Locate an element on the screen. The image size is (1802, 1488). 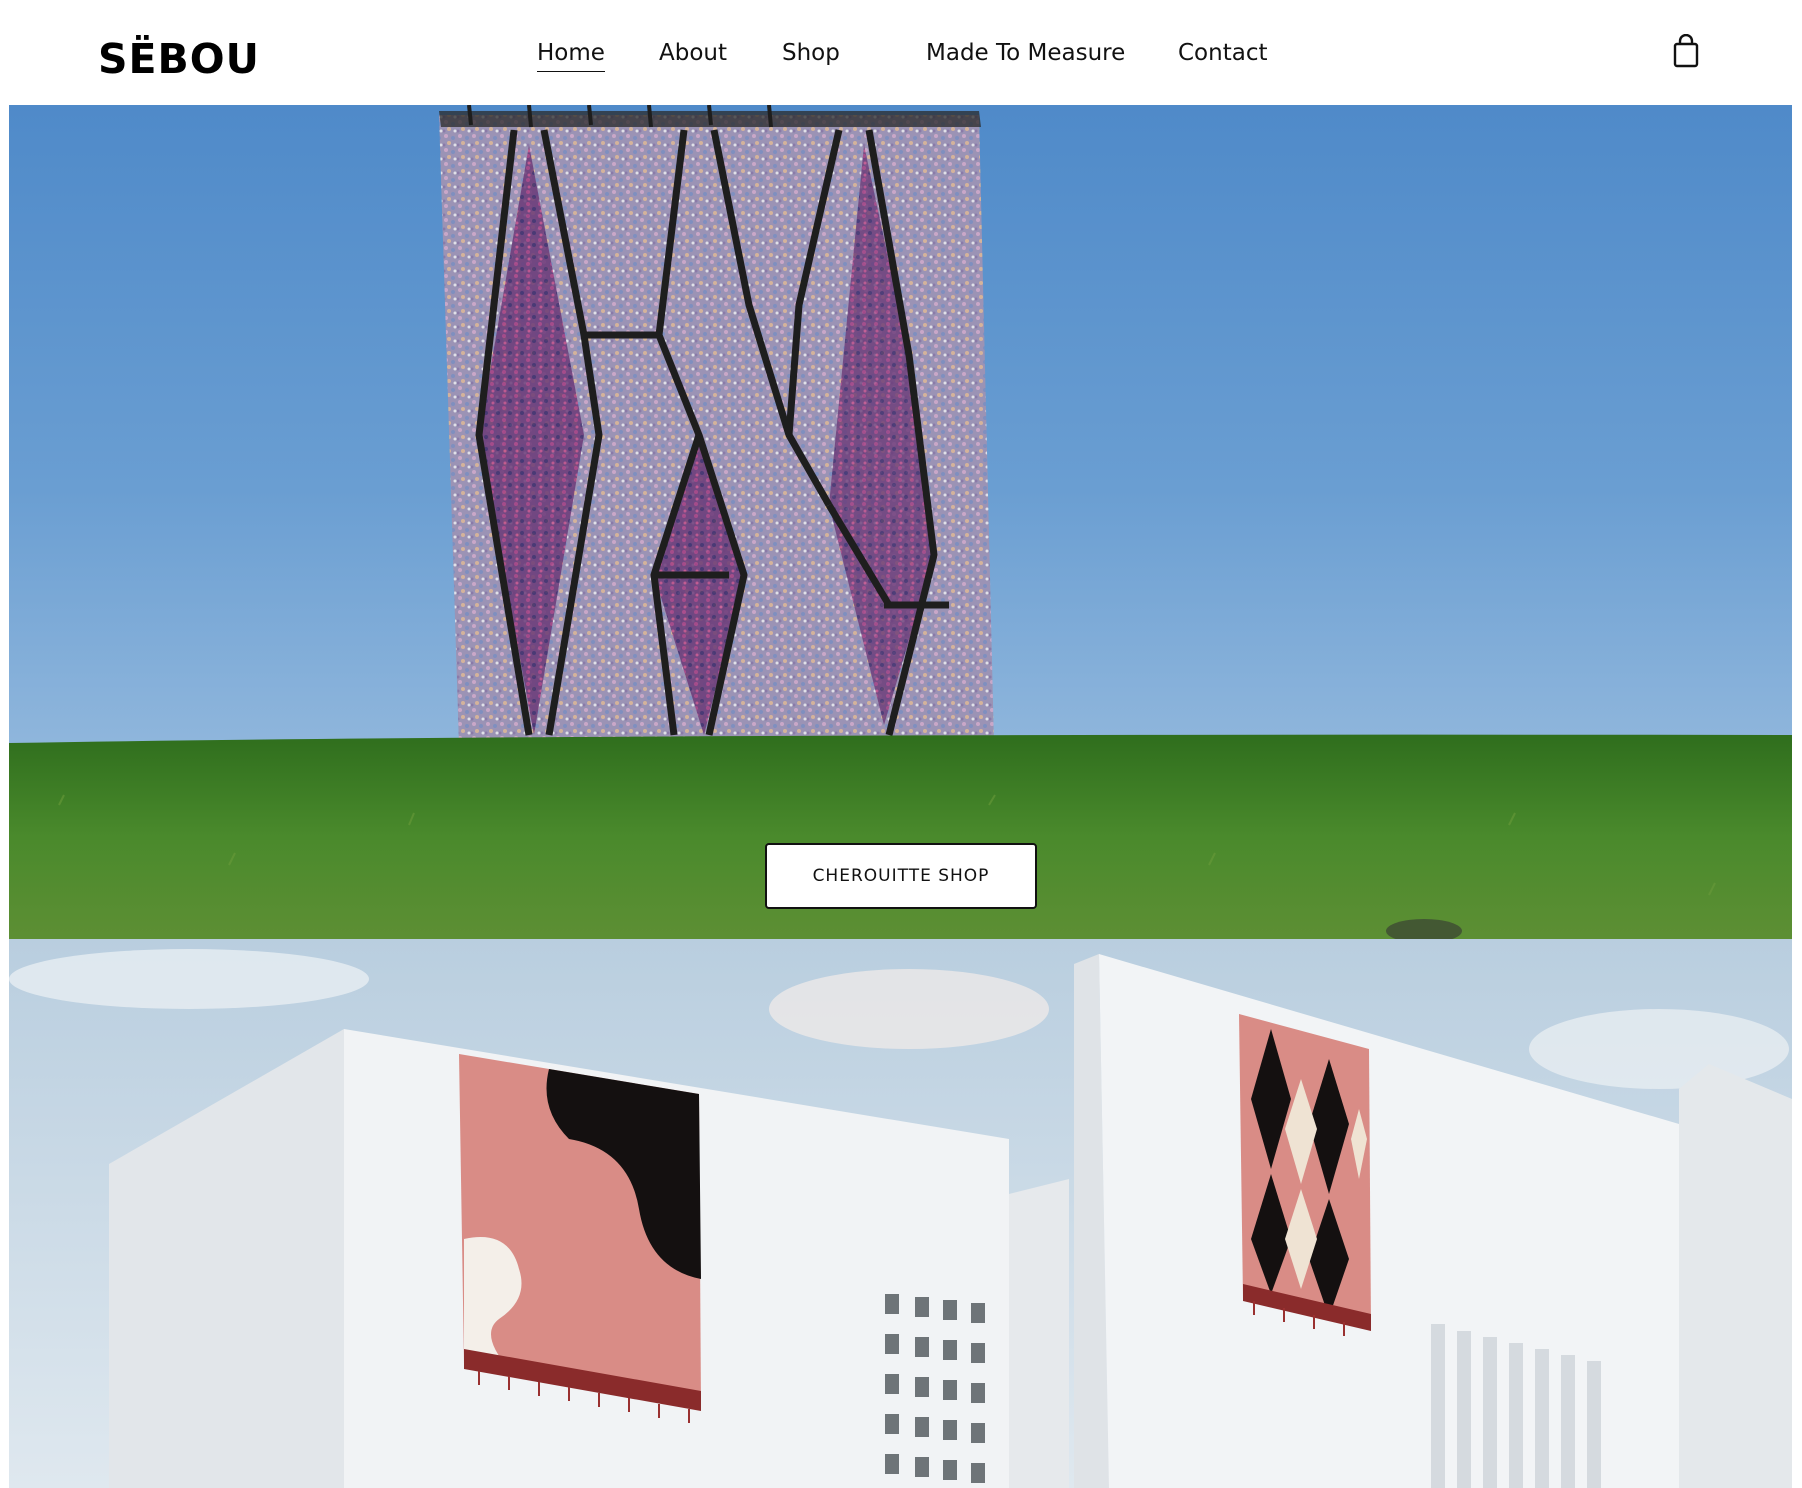
cherouitte-shop-button: CHEROUITTE SHOP is located at coordinates (901, 876).